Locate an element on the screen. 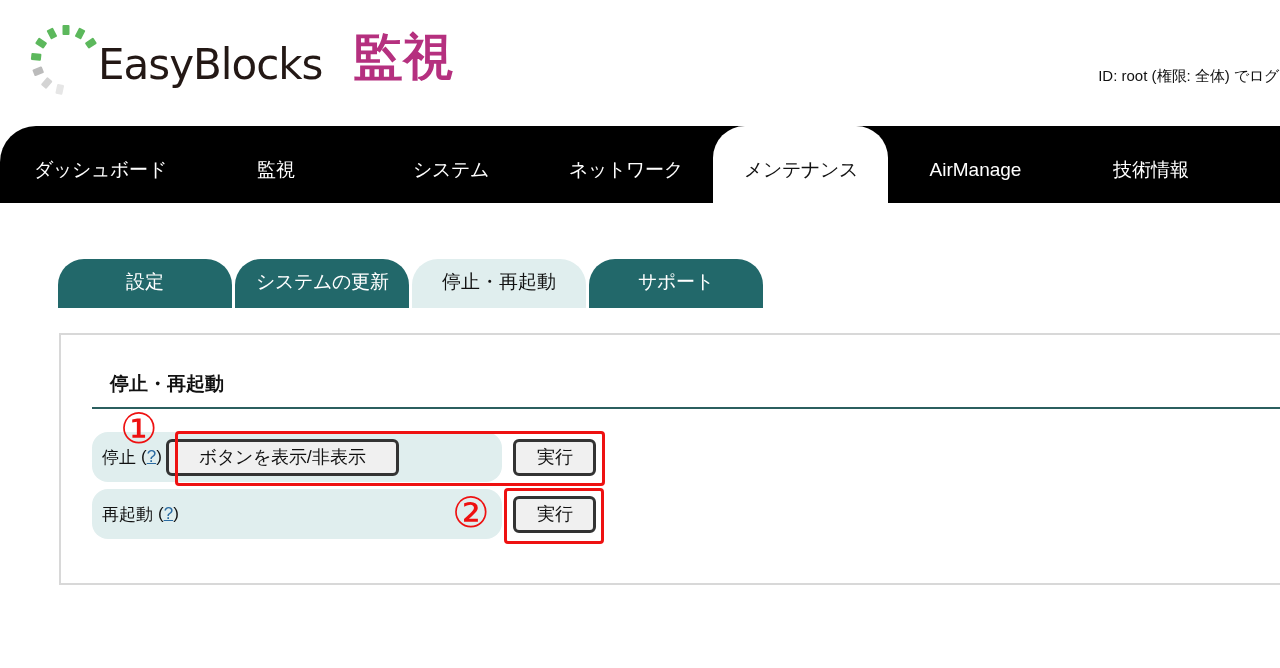  toggle-button: ボタンを表示/非表示 is located at coordinates (282, 457).